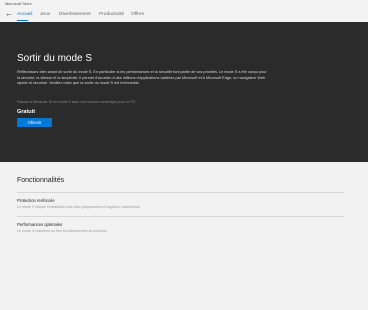 Image resolution: width=368 pixels, height=310 pixels. What do you see at coordinates (18, 3) in the screenshot?
I see `app-title: Microsoft Store` at bounding box center [18, 3].